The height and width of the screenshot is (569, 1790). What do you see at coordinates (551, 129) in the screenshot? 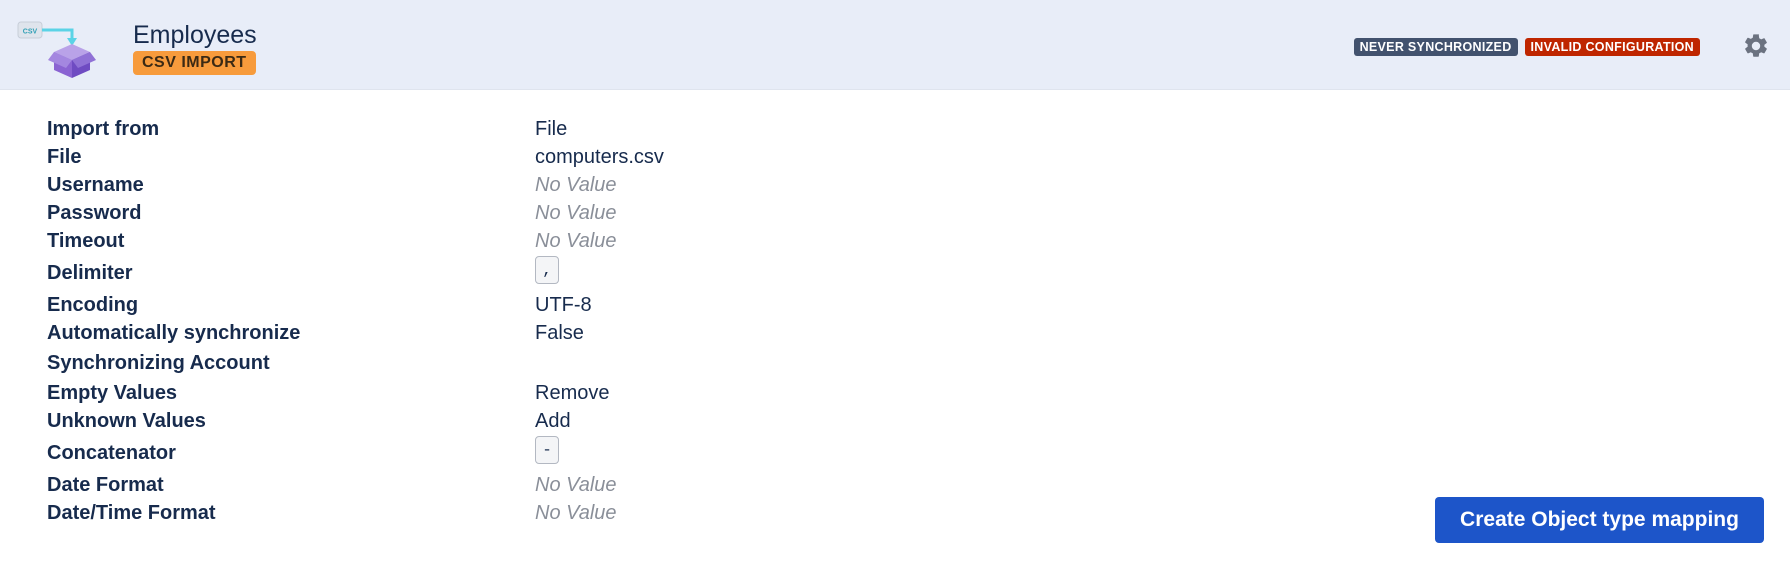
I see `import-from-value: File` at bounding box center [551, 129].